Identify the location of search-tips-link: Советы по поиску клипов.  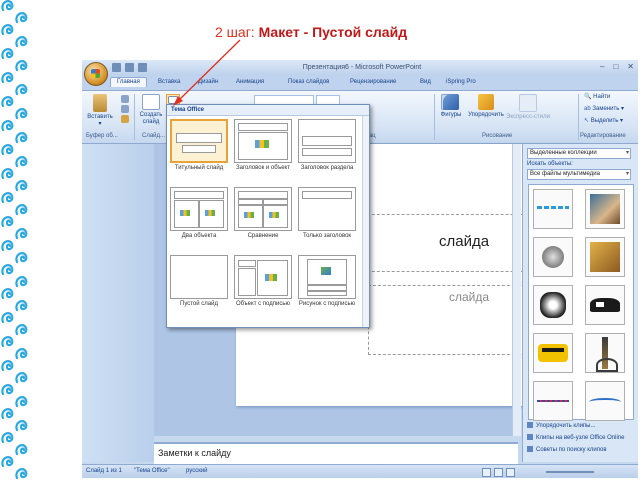
(567, 449).